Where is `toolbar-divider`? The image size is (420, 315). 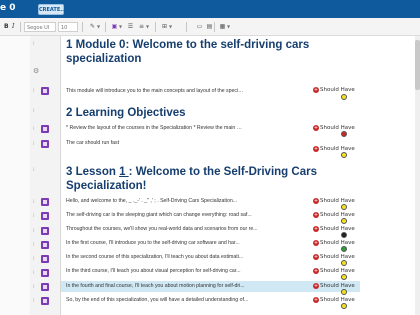
toolbar-divider is located at coordinates (186, 27).